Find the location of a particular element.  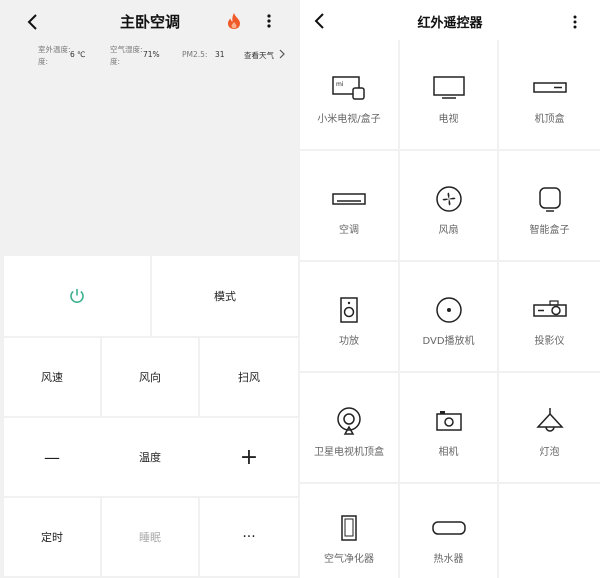

device-set-top-box: 机顶盒 is located at coordinates (549, 94).